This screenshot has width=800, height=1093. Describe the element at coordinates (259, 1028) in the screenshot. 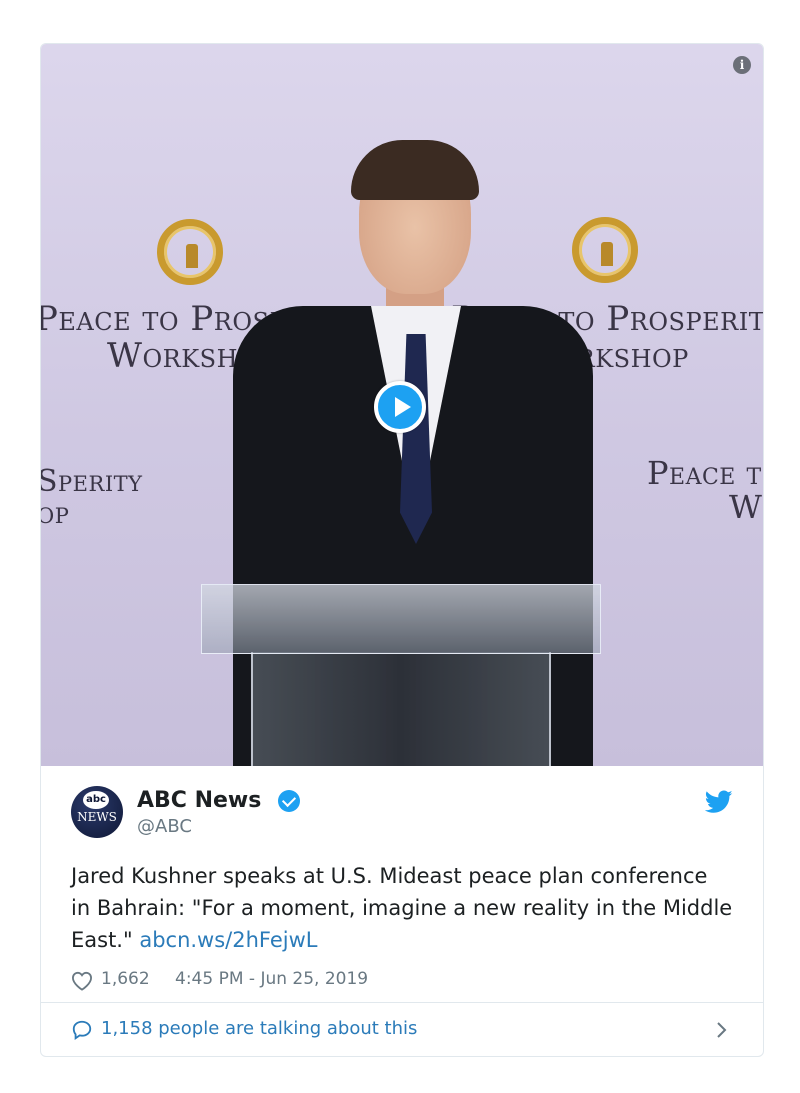

I see `conversation-label: 1,158 people are talking about this` at that location.